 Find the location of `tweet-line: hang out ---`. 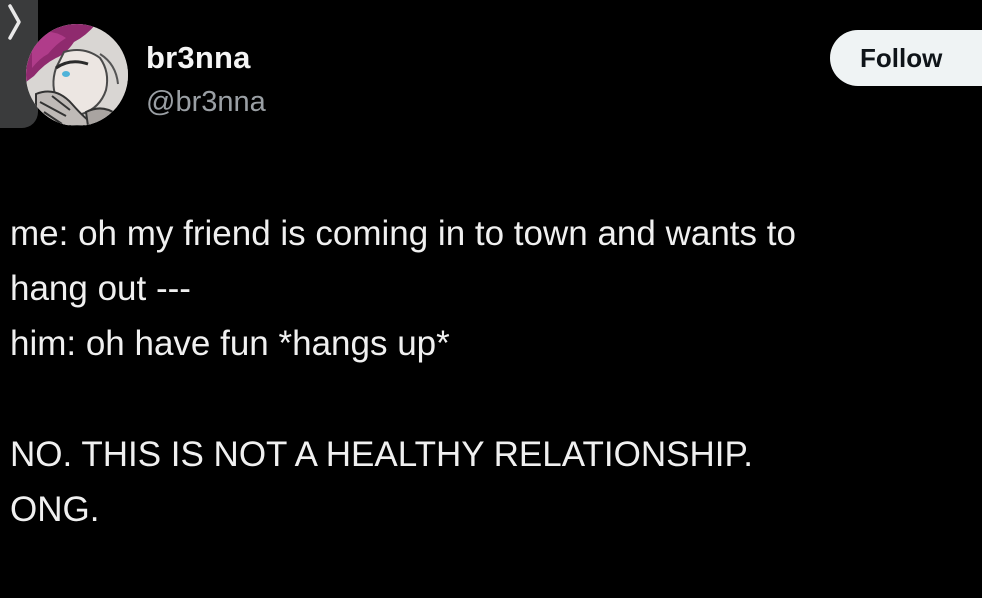

tweet-line: hang out --- is located at coordinates (100, 288).